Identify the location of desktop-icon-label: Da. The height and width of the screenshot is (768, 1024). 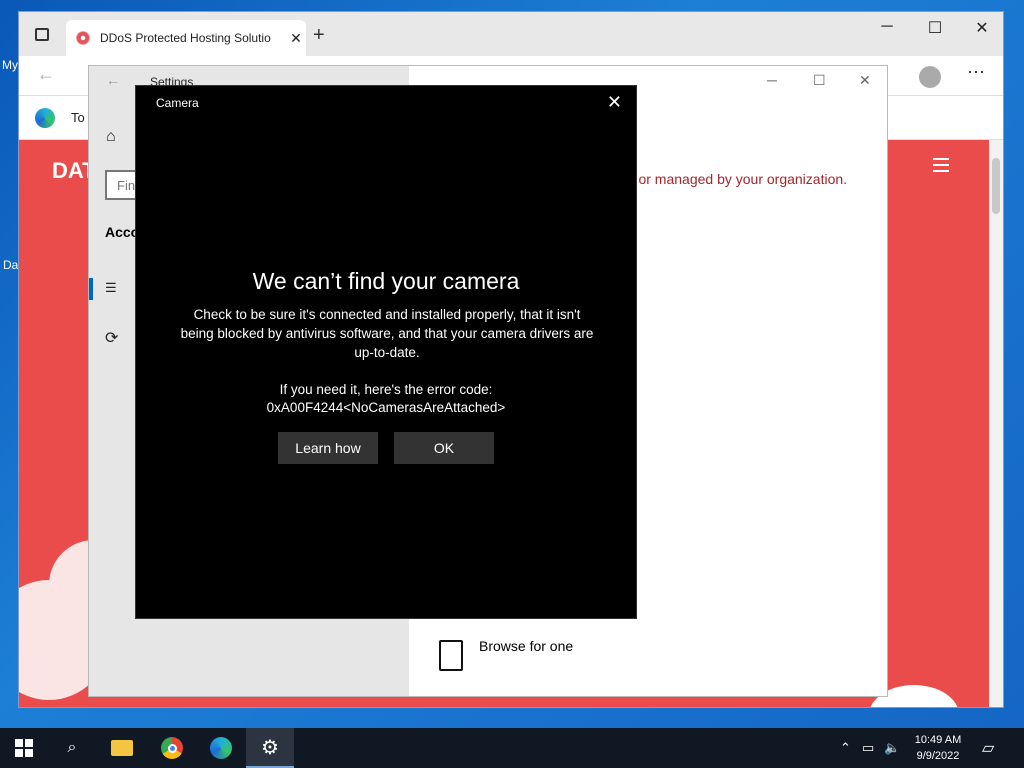
(10, 265).